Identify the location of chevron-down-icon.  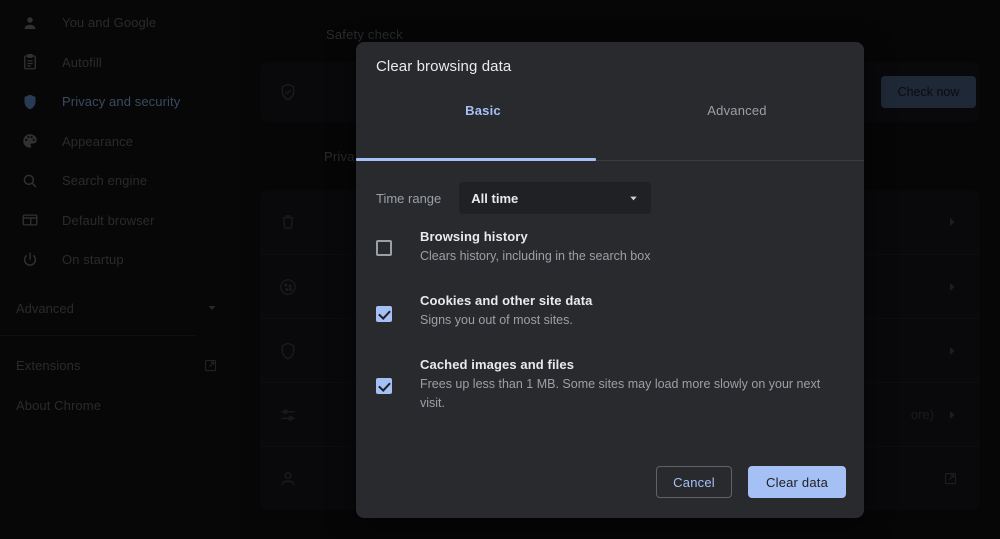
(633, 198).